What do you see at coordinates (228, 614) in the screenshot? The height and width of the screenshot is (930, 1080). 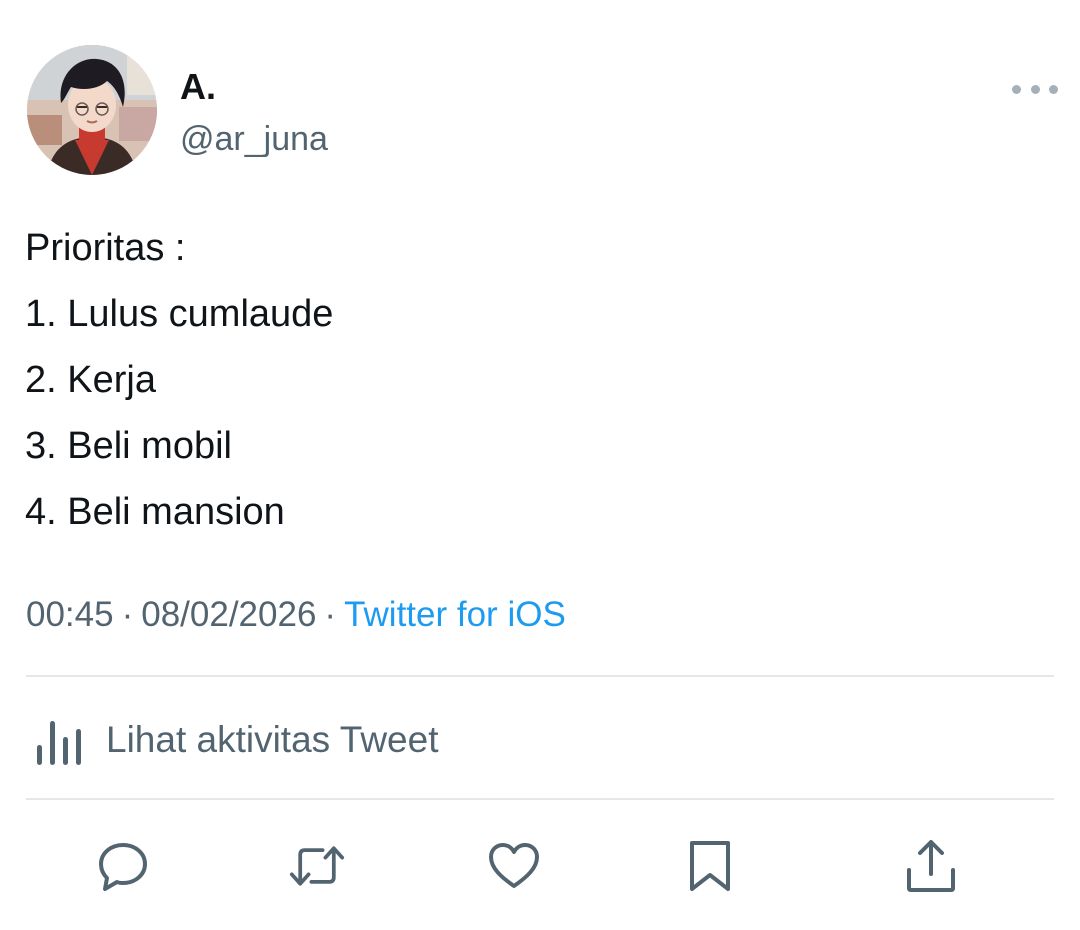 I see `tweet-date: 08/02/2026` at bounding box center [228, 614].